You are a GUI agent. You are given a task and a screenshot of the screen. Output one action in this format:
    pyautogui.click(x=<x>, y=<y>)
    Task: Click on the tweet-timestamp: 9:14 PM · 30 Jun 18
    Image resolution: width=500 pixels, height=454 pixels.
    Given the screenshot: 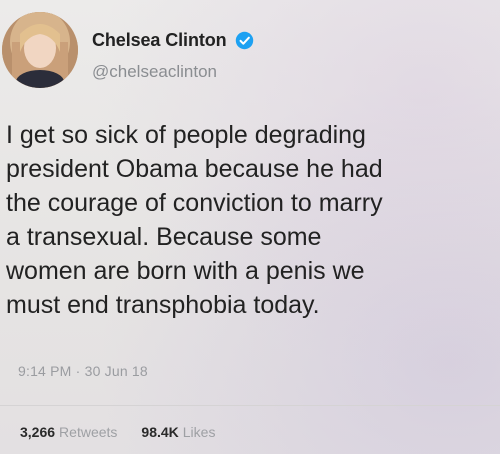 What is the action you would take?
    pyautogui.click(x=83, y=371)
    